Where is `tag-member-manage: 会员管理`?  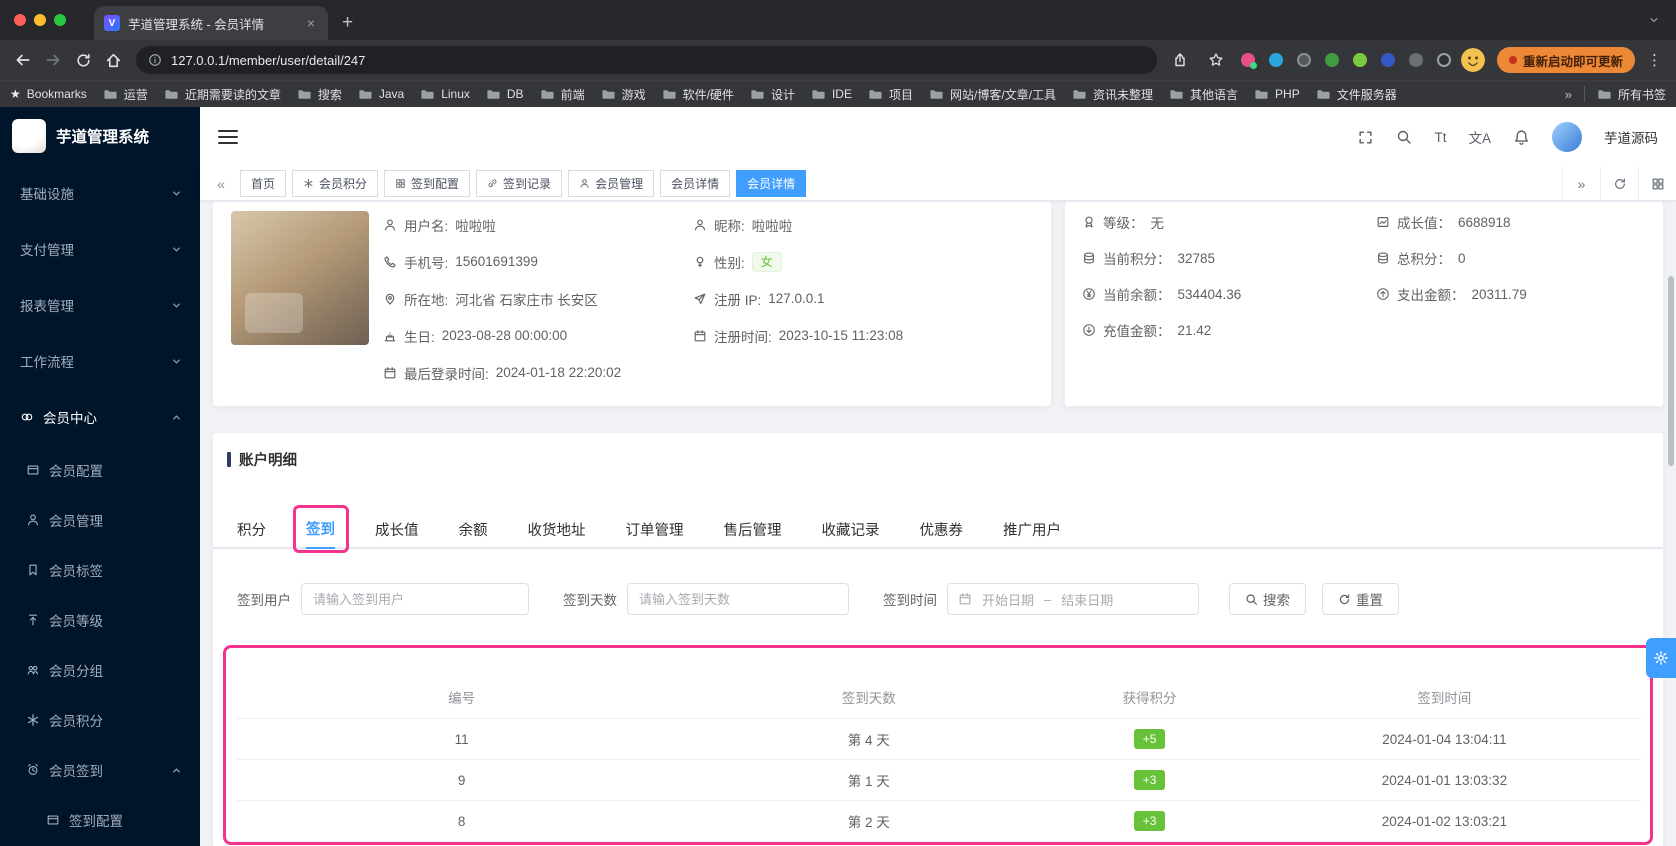
tag-member-manage: 会员管理 is located at coordinates (611, 183).